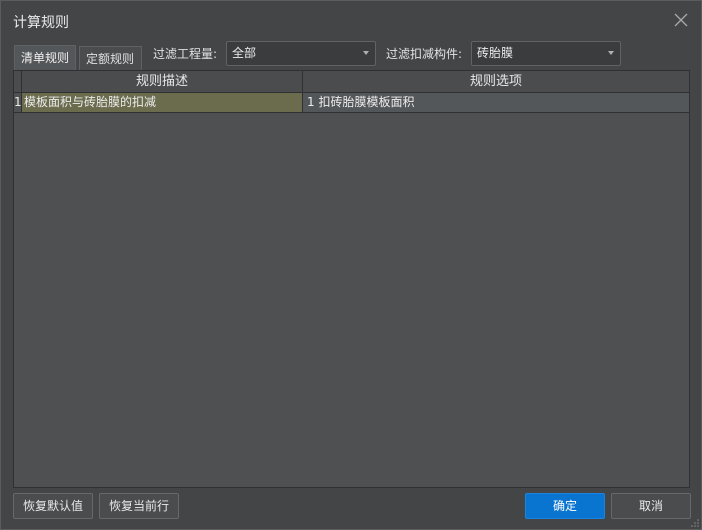 The image size is (702, 530). Describe the element at coordinates (162, 82) in the screenshot. I see `column-header-description: 规则描述` at that location.